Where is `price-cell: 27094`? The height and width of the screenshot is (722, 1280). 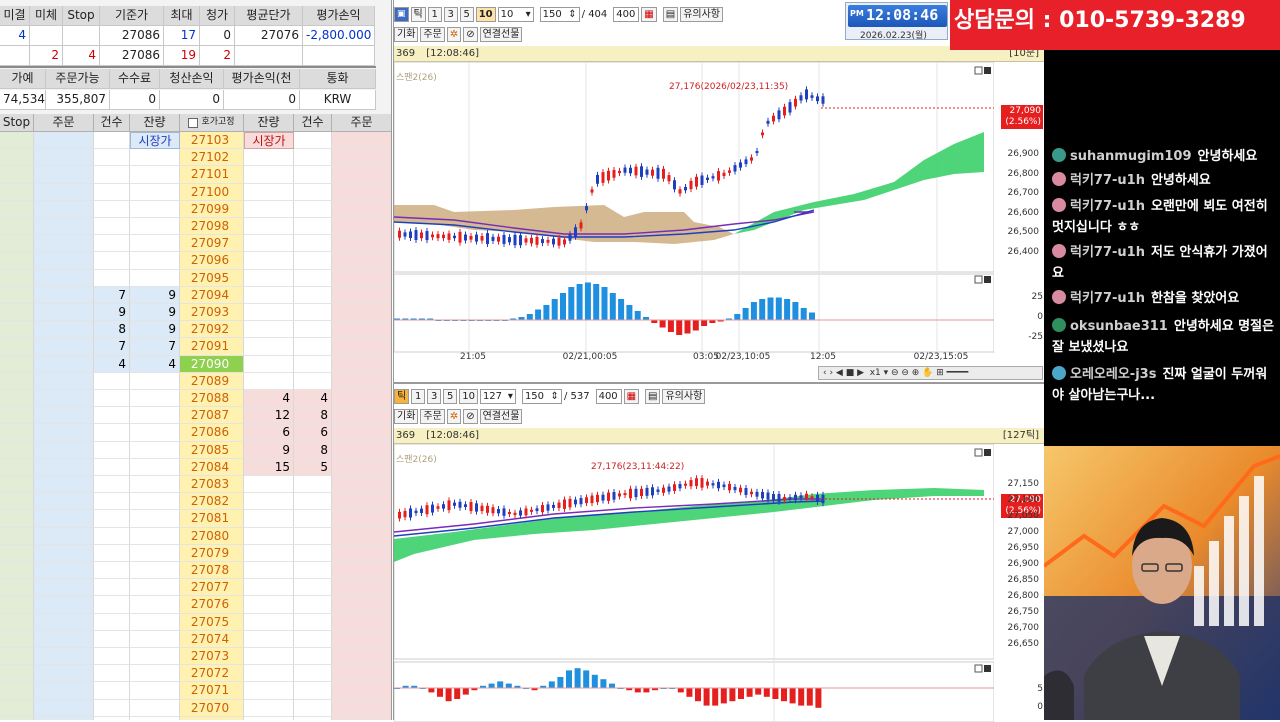
price-cell: 27094 is located at coordinates (212, 295).